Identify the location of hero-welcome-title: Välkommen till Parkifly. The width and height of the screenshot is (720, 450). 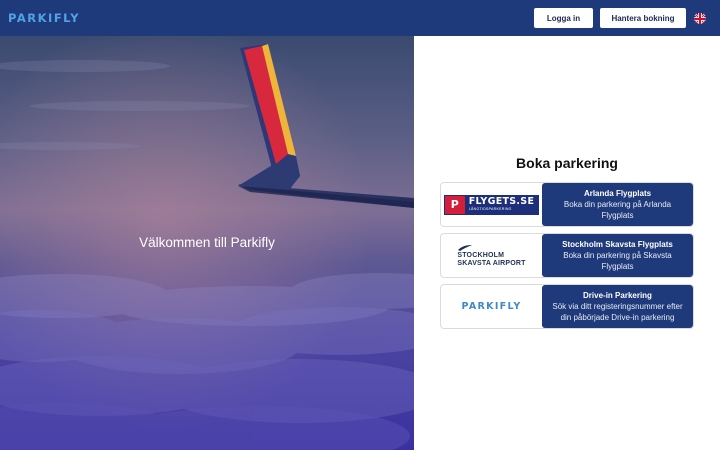
(207, 242).